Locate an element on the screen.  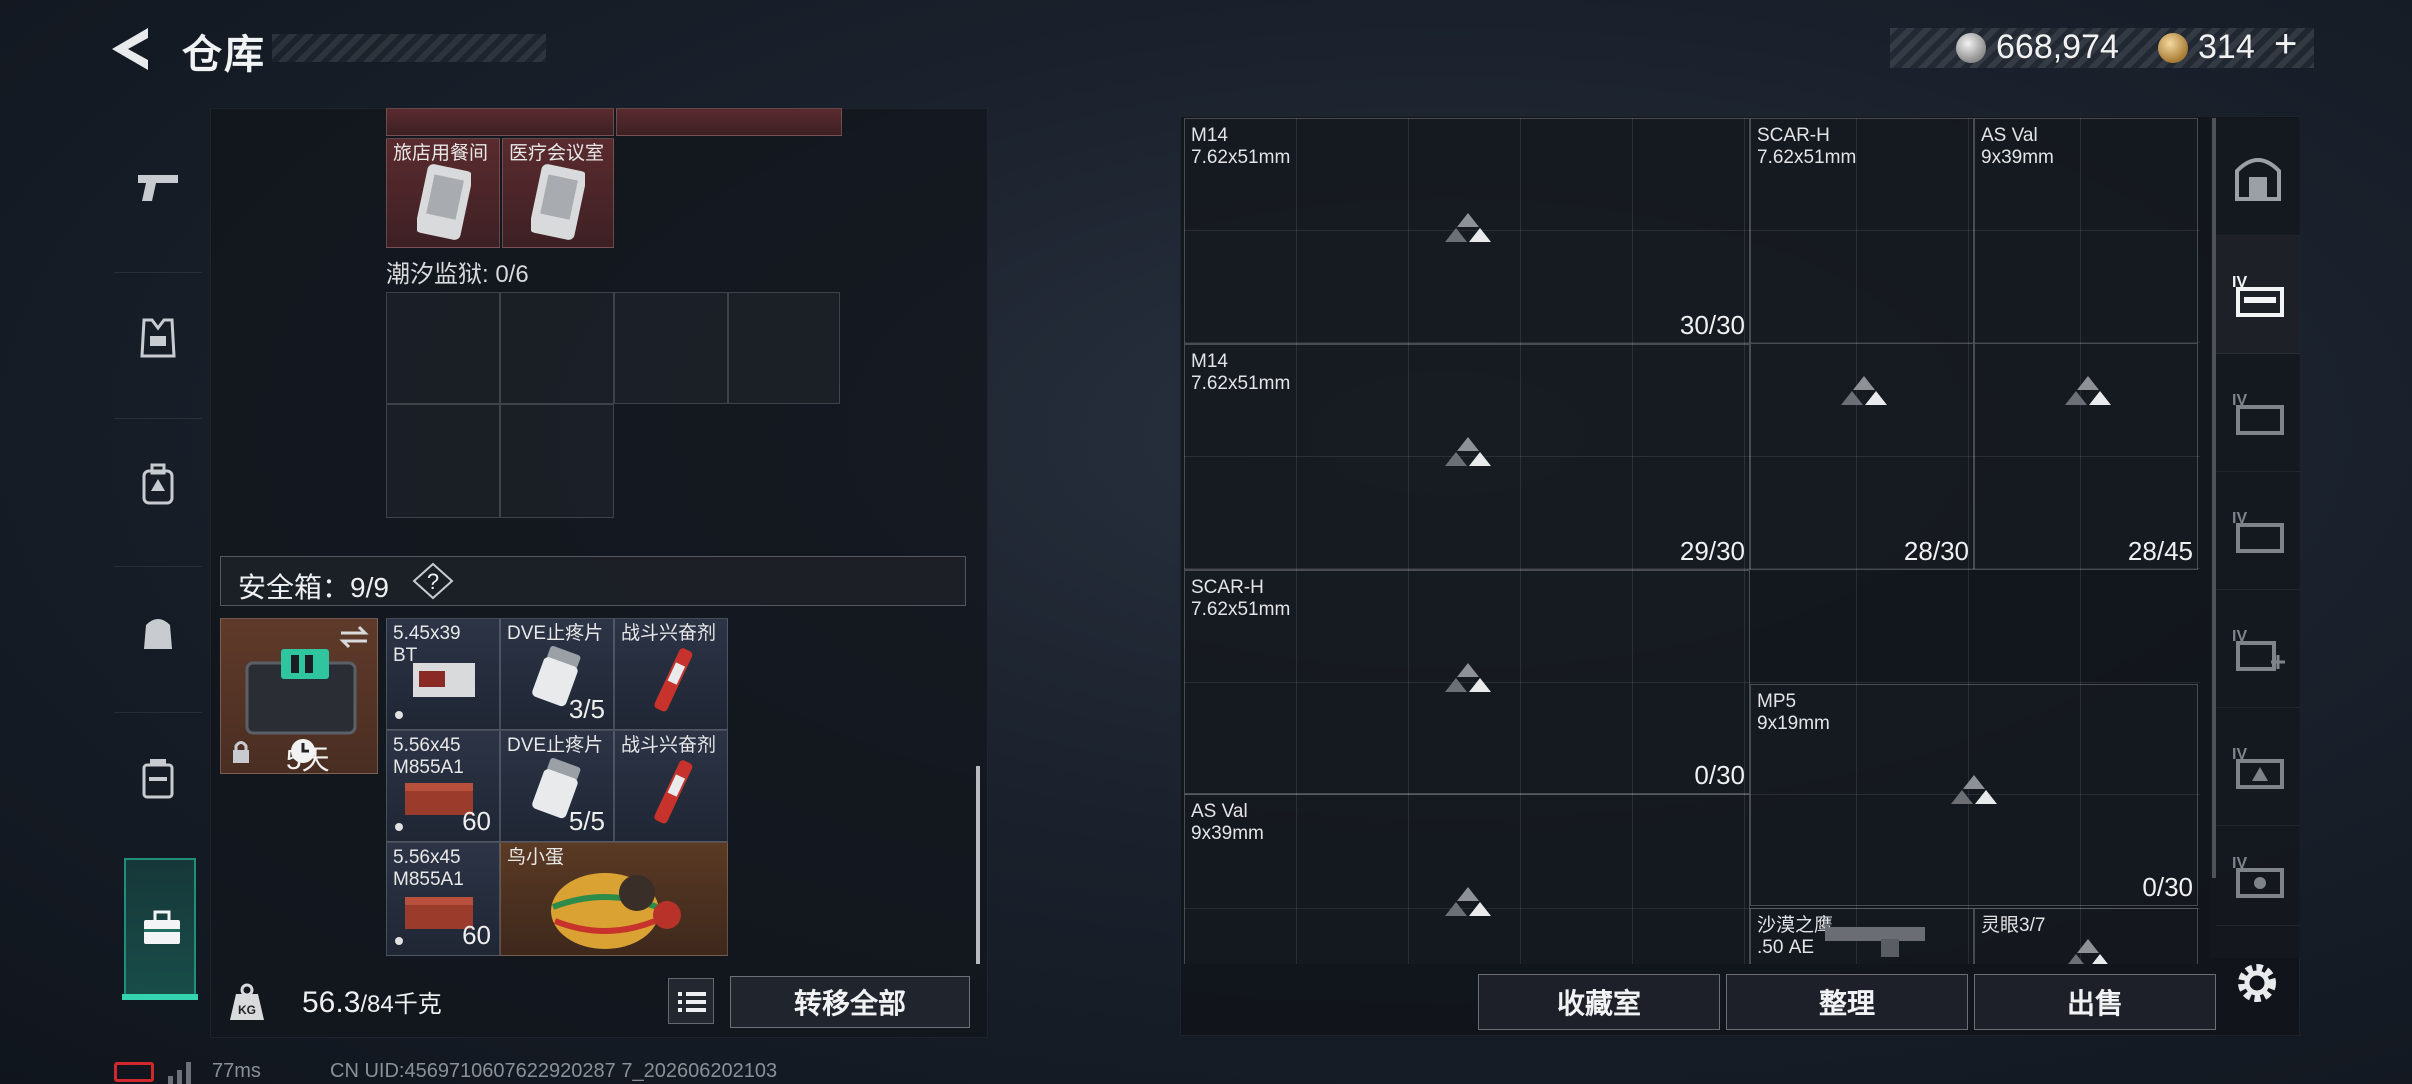
weight-current: 56.3 is located at coordinates (331, 1002).